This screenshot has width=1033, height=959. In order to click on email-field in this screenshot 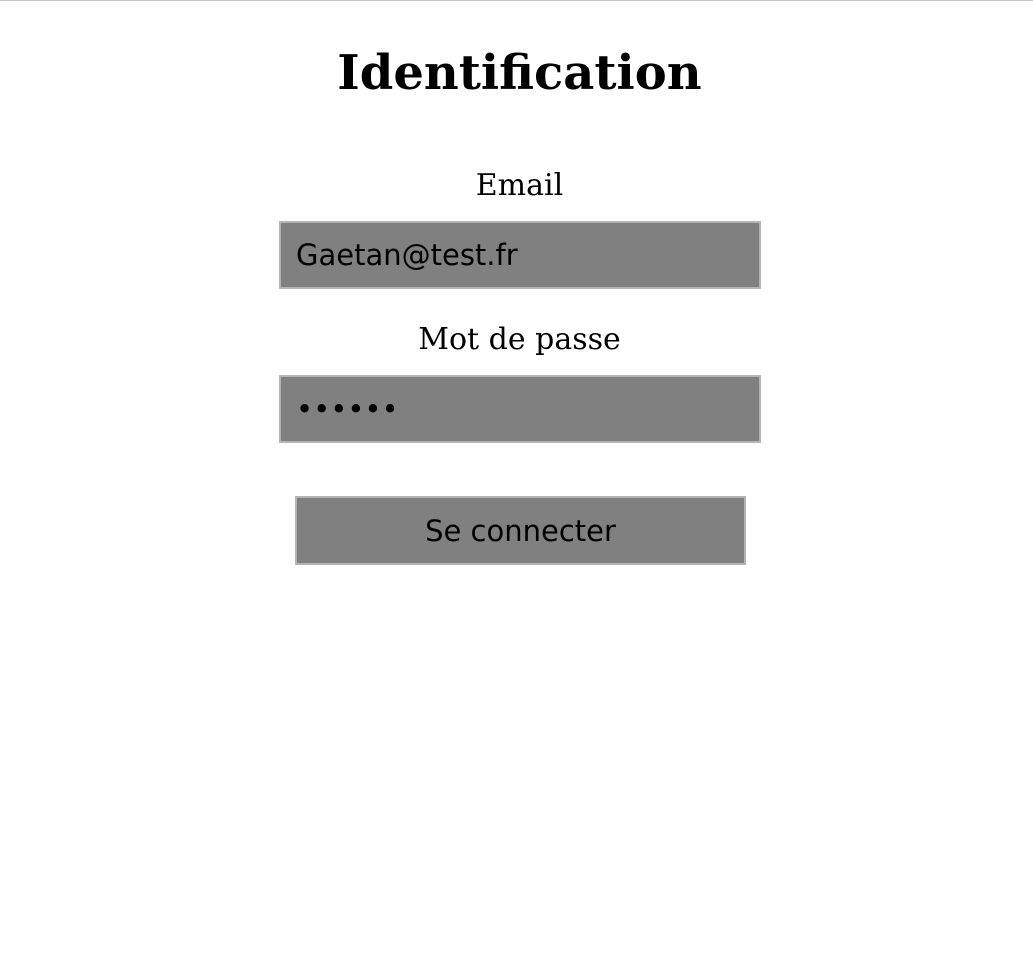, I will do `click(520, 255)`.